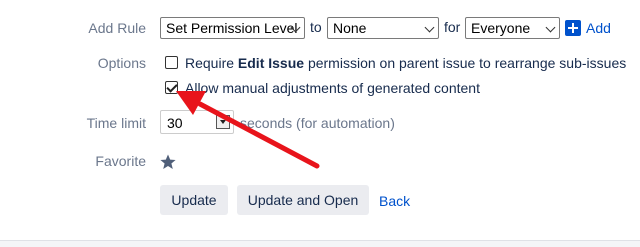 Image resolution: width=640 pixels, height=247 pixels. What do you see at coordinates (573, 28) in the screenshot?
I see `add-plus-icon` at bounding box center [573, 28].